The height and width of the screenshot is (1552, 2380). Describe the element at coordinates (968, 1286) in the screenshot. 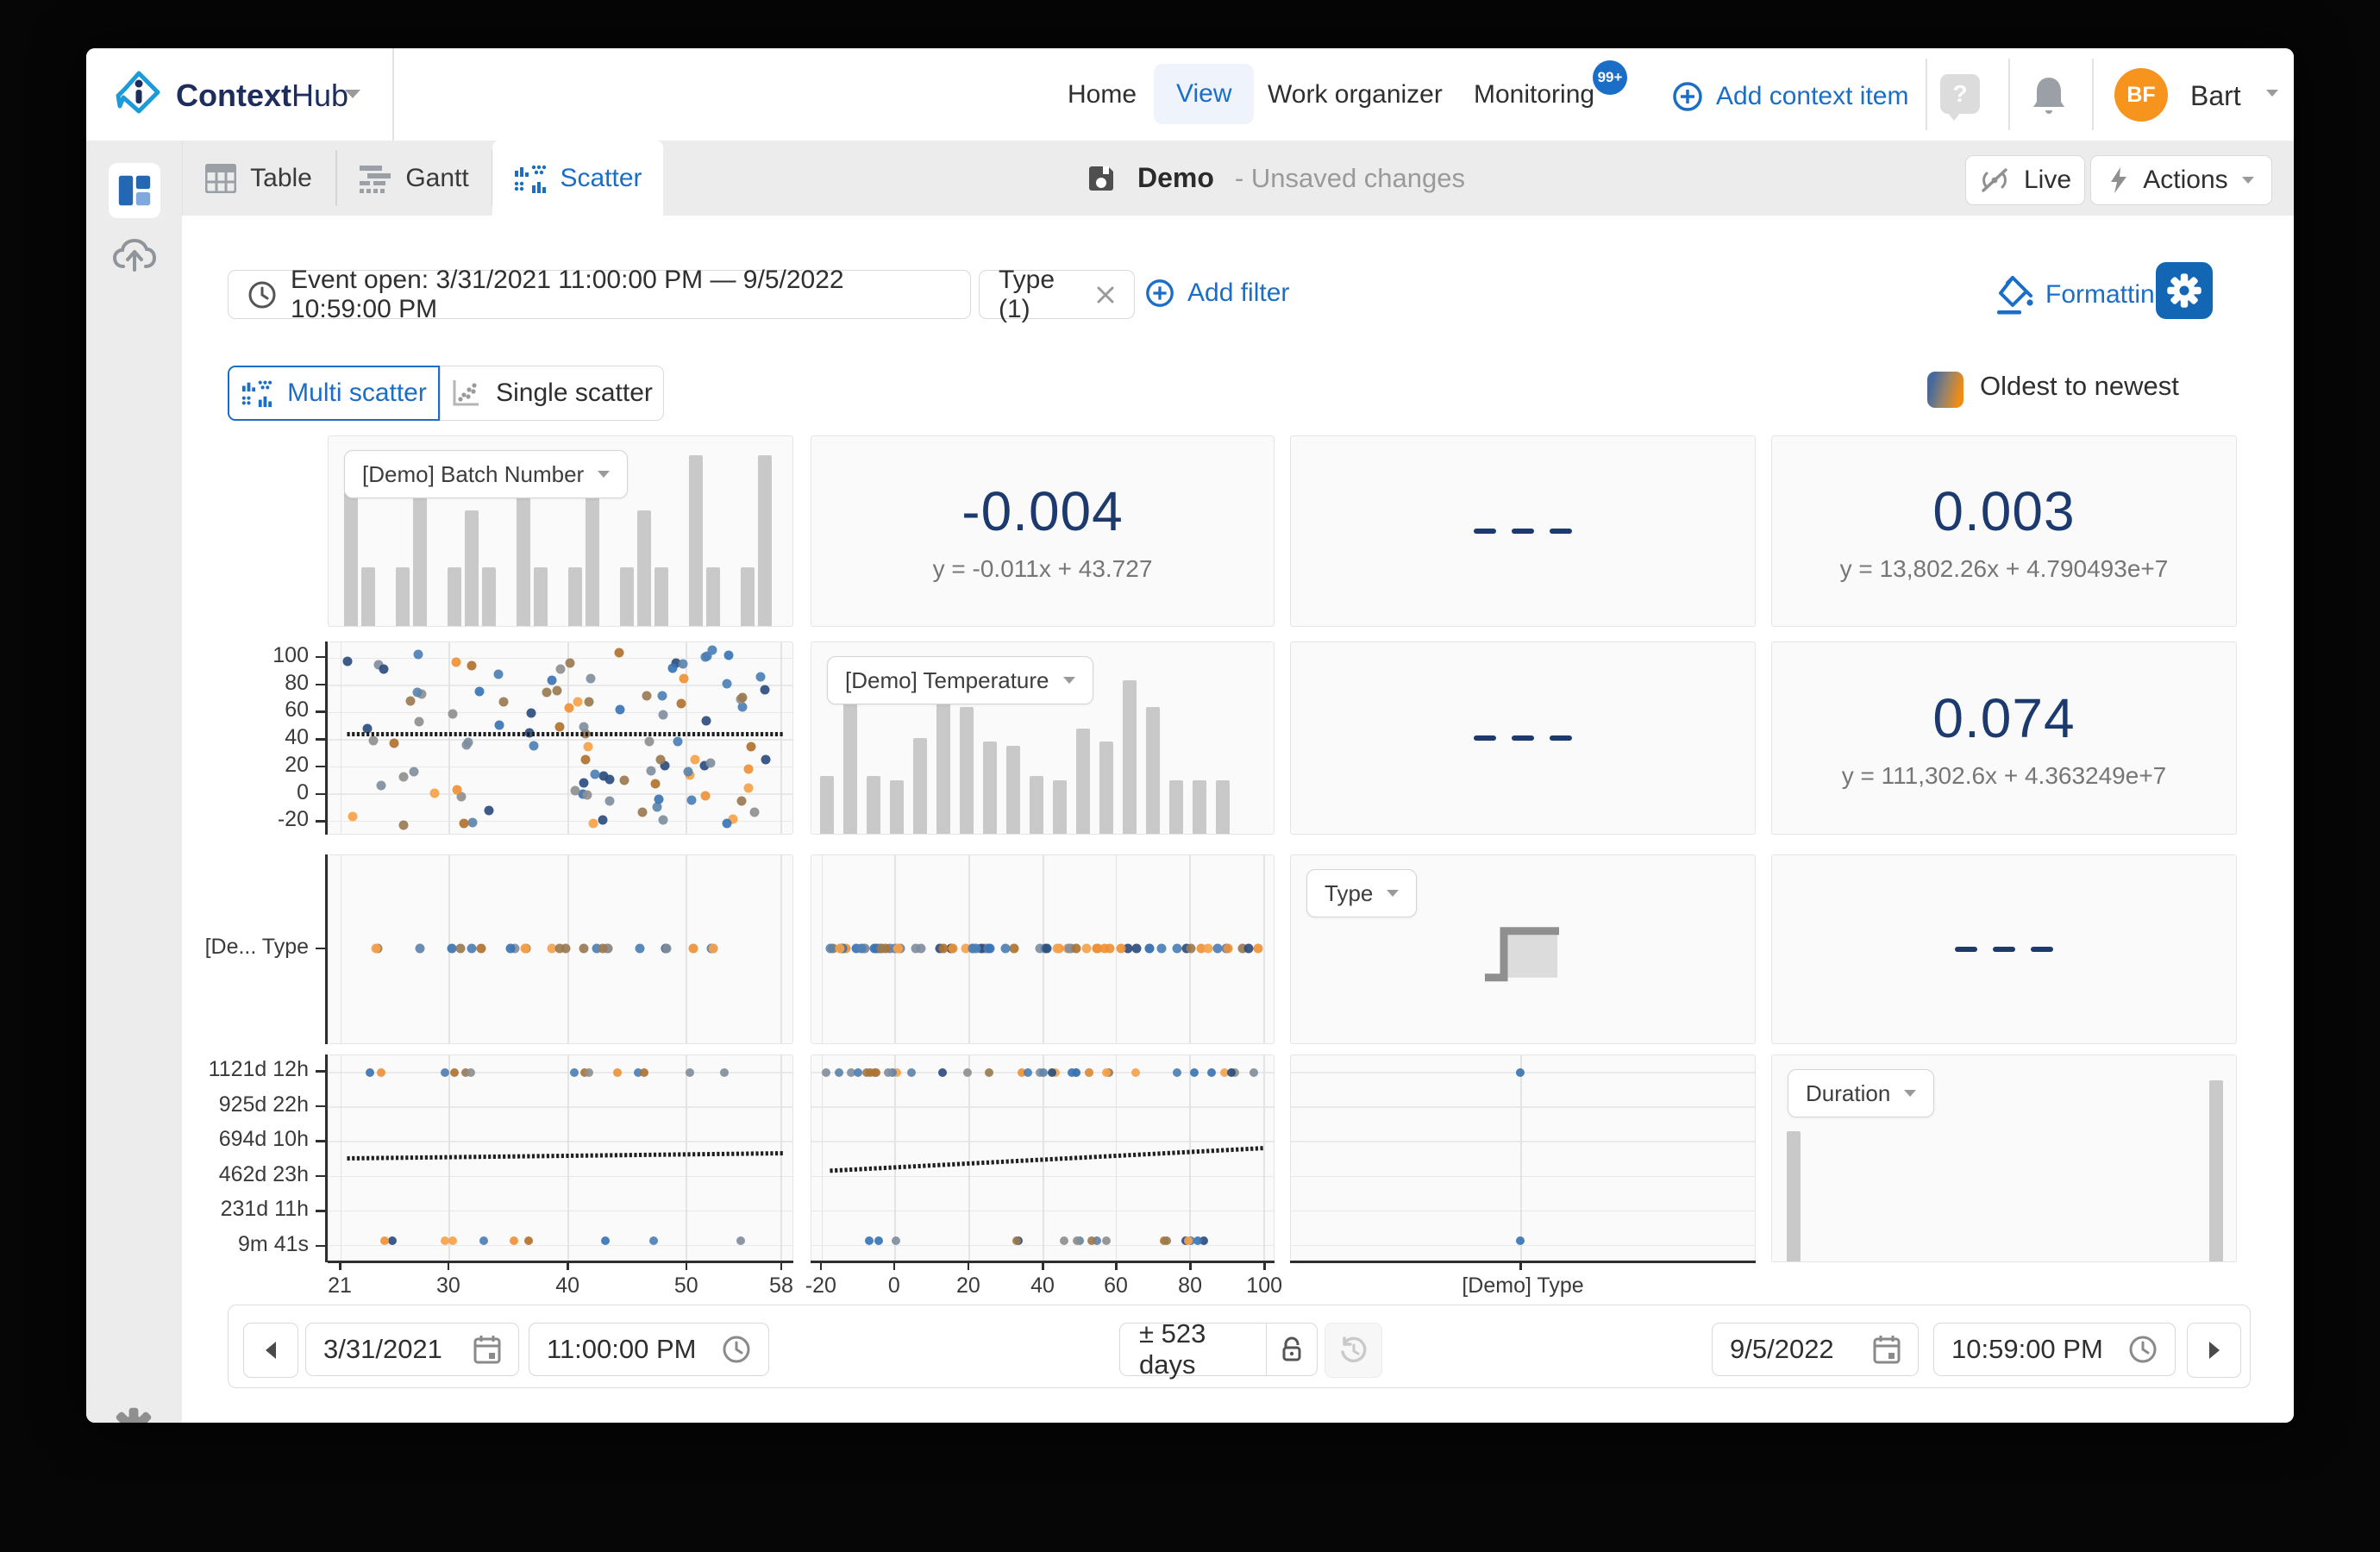

I see `x-axis-tick-label: 20` at that location.